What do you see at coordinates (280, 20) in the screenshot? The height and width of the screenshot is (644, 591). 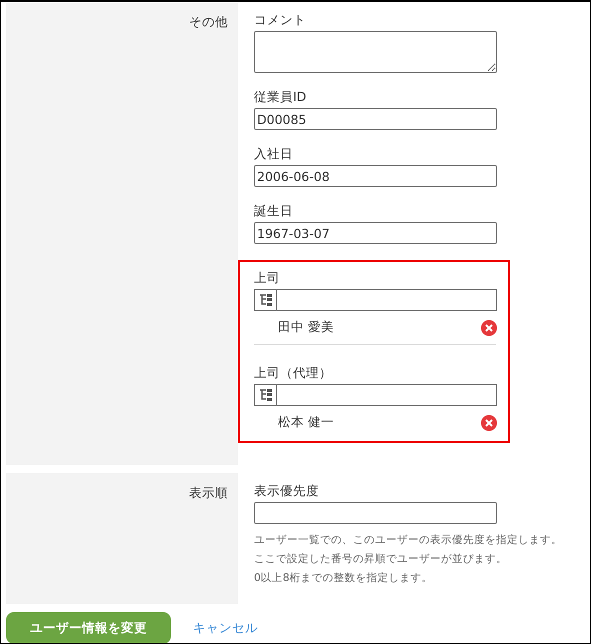 I see `field-label: コメント` at bounding box center [280, 20].